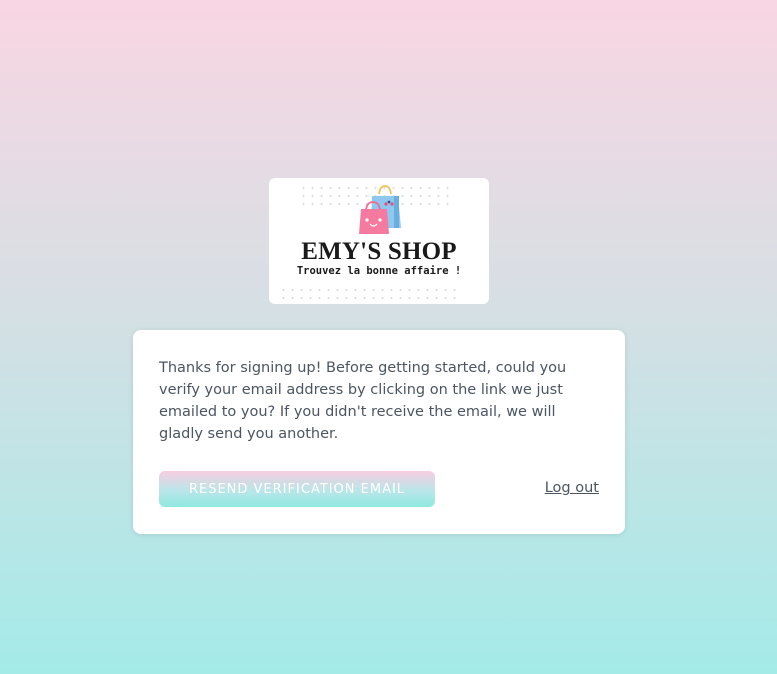 The height and width of the screenshot is (674, 777). What do you see at coordinates (379, 271) in the screenshot?
I see `brand-tagline: Trouvez la bonne affaire !` at bounding box center [379, 271].